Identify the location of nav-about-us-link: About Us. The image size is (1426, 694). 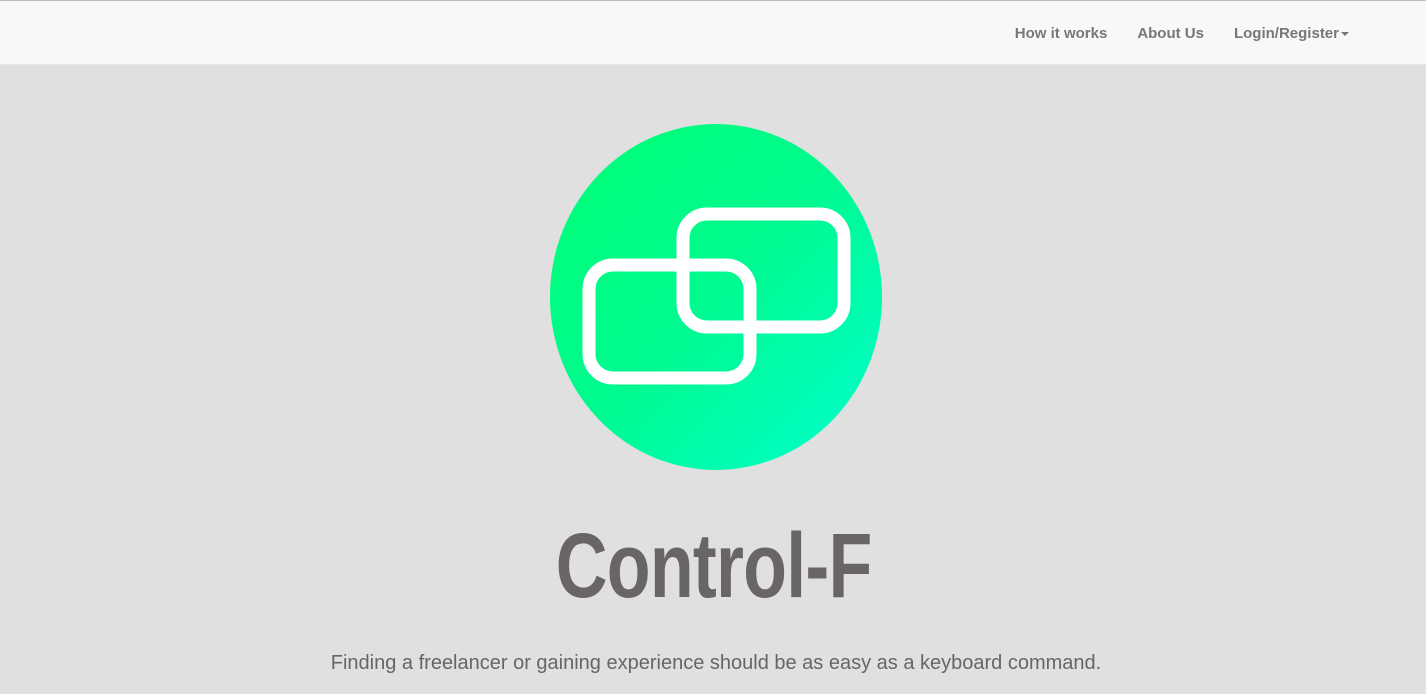
(1170, 33).